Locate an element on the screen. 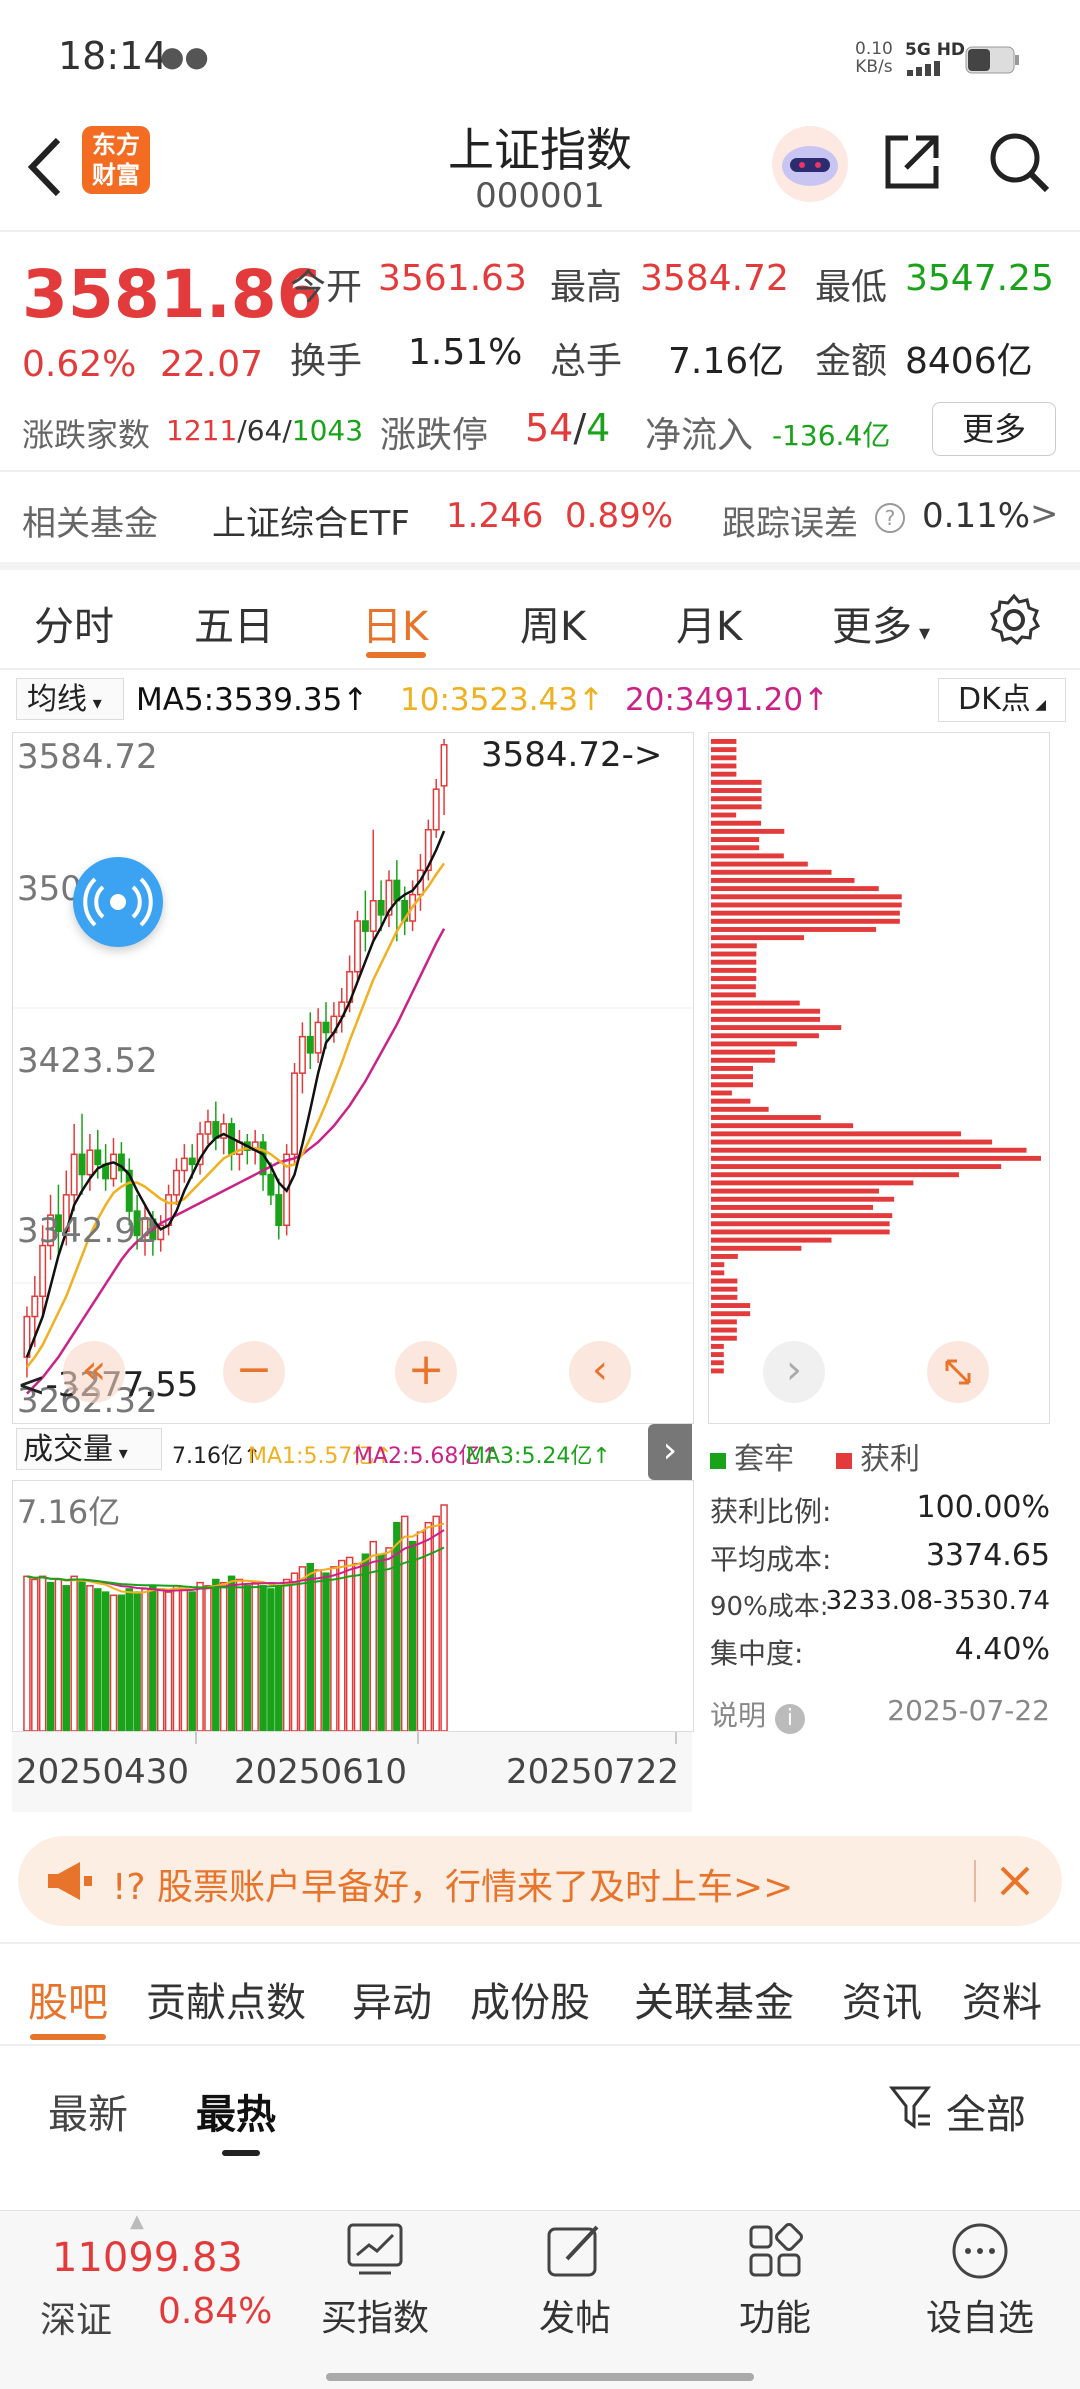 This screenshot has height=2389, width=1080. robot-assistant-icon is located at coordinates (810, 166).